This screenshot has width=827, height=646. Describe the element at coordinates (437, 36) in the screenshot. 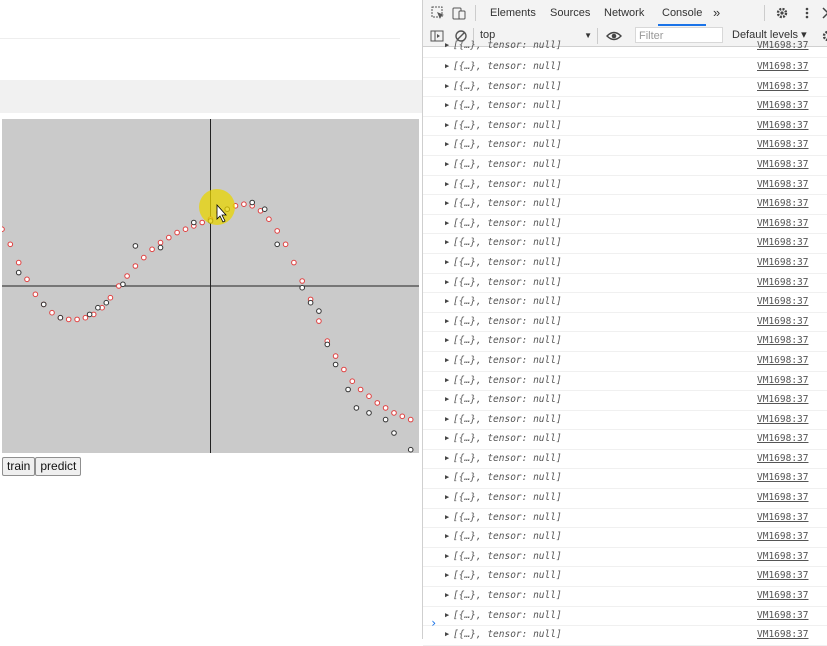

I see `sidebar-toggle-icon` at that location.